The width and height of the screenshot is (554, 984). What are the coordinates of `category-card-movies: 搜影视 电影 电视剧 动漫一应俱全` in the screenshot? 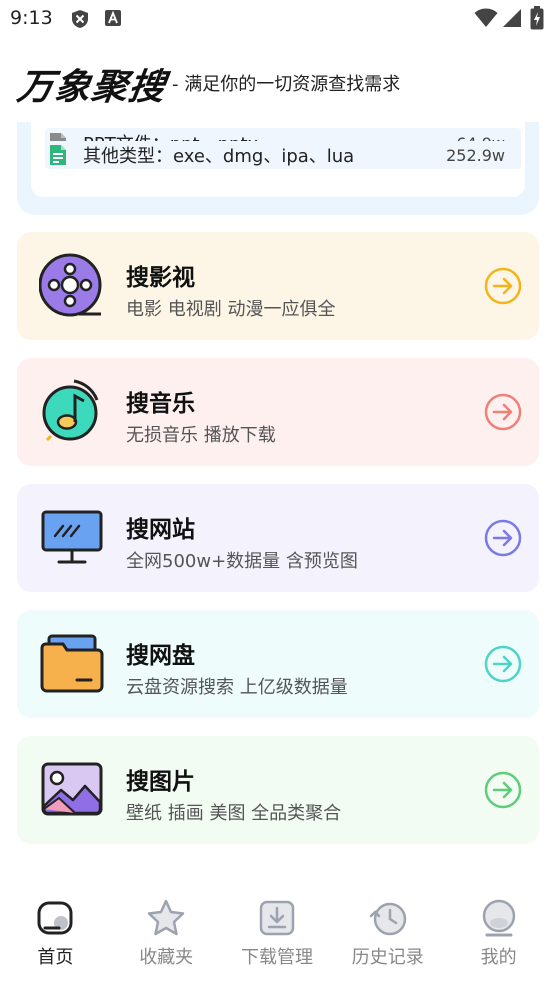 It's located at (278, 286).